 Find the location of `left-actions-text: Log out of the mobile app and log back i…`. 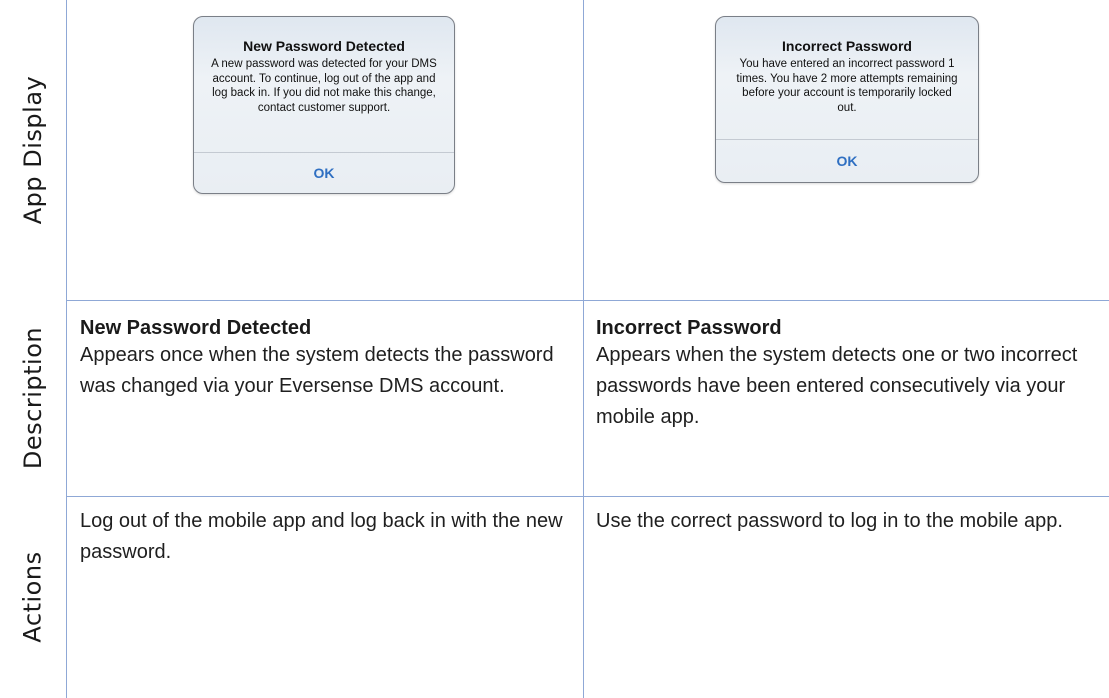

left-actions-text: Log out of the mobile app and log back i… is located at coordinates (321, 536).